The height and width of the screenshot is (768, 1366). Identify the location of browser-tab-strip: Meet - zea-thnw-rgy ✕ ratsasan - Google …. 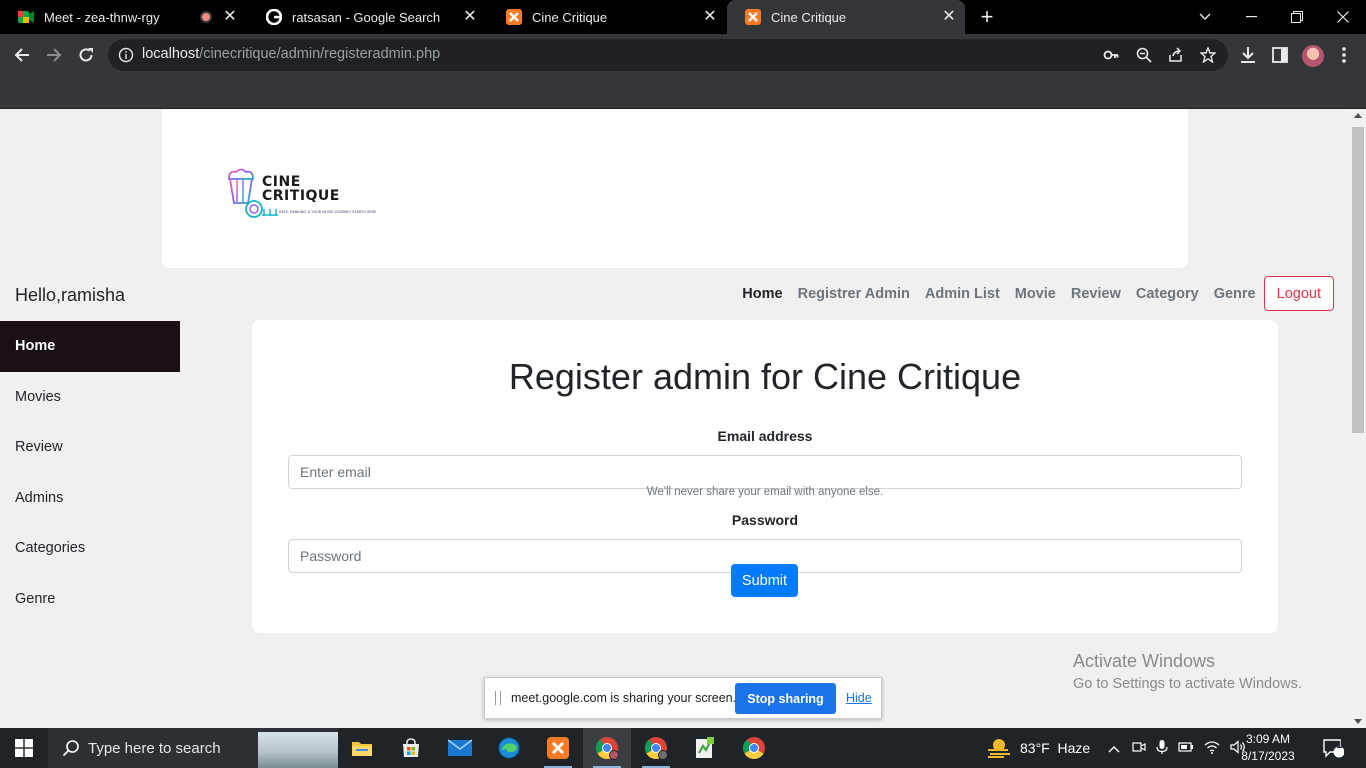
(683, 17).